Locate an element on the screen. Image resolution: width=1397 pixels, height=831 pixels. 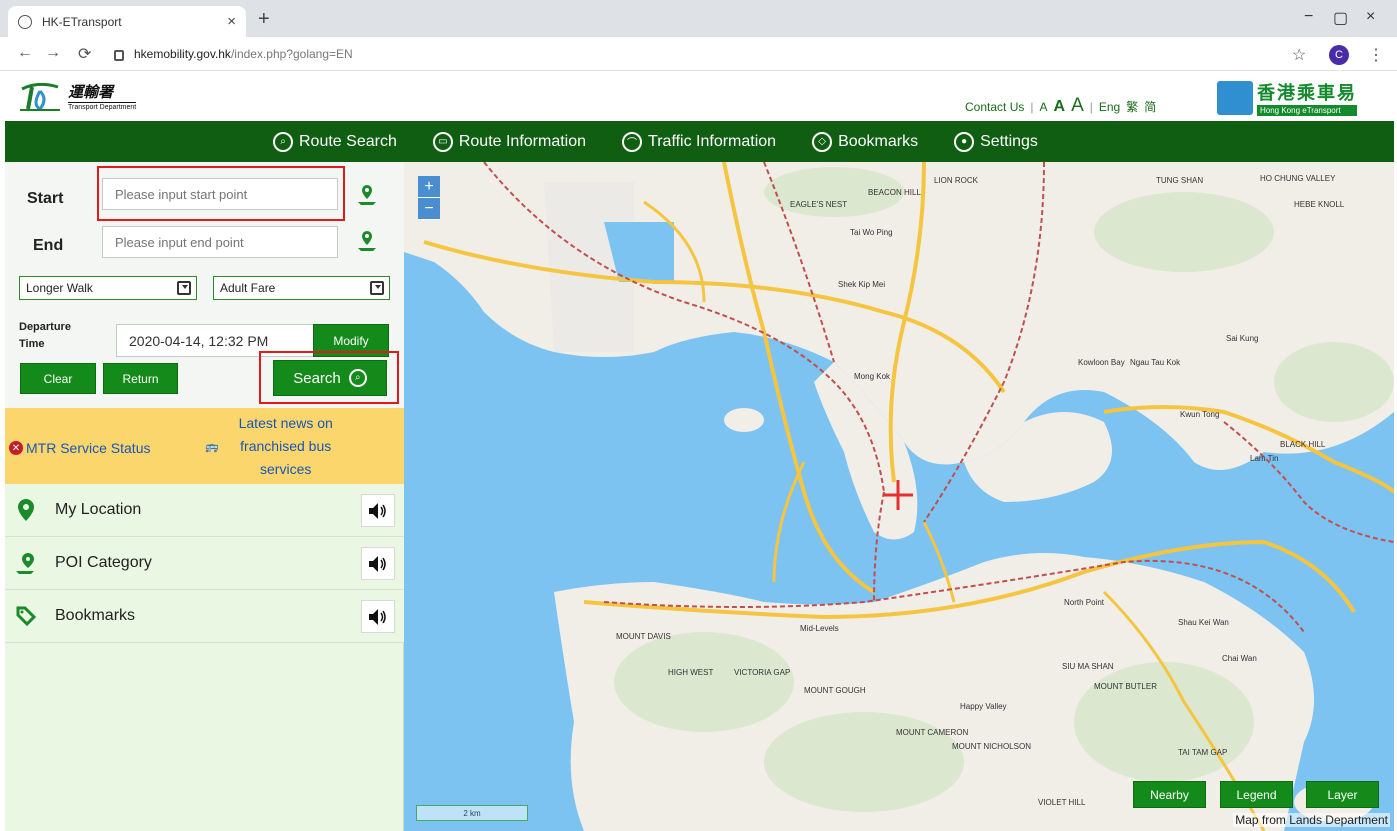
list-item-poi-category: POI Category is located at coordinates (204, 563).